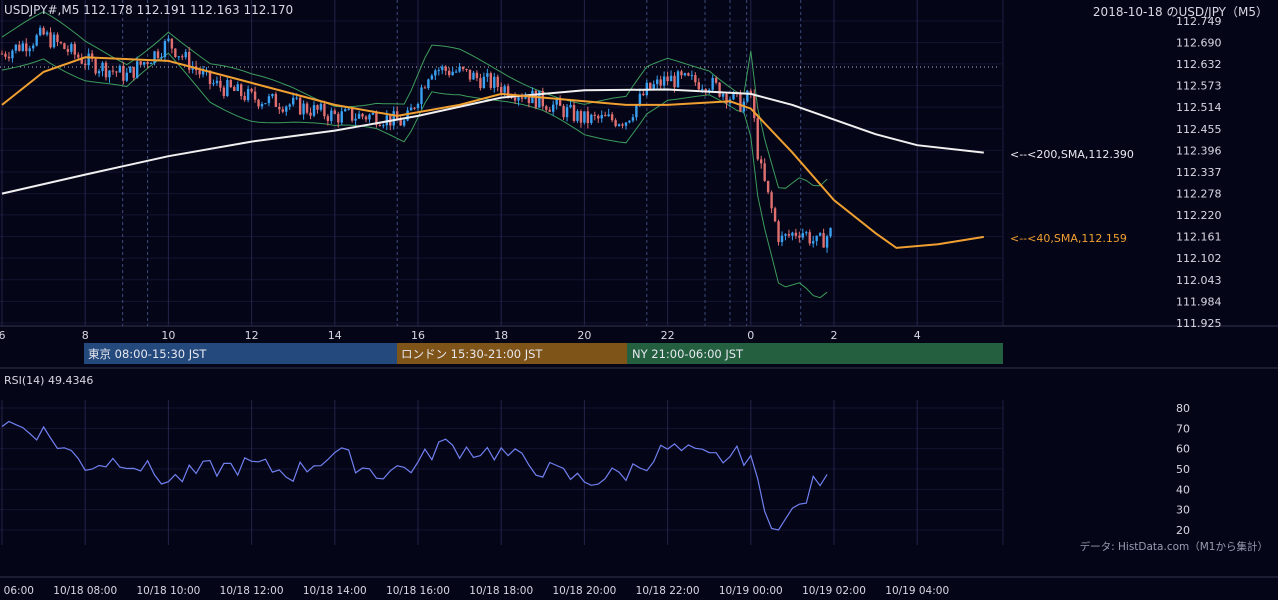  What do you see at coordinates (1199, 129) in the screenshot?
I see `price-tick-label: 112.455` at bounding box center [1199, 129].